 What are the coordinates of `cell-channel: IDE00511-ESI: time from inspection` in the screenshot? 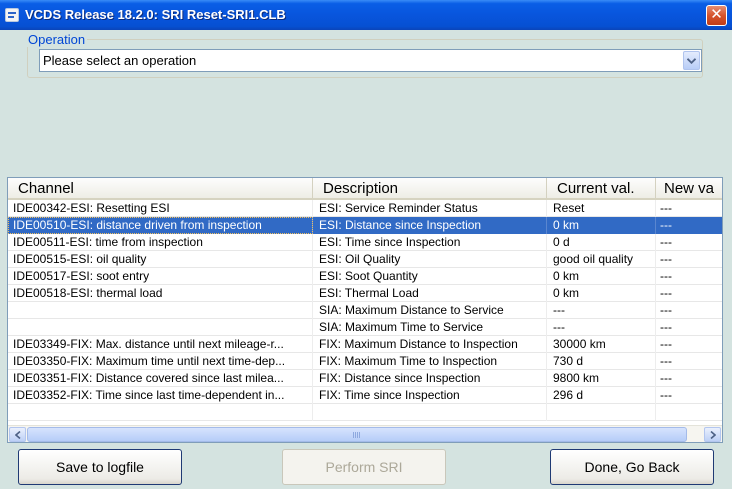 It's located at (160, 242).